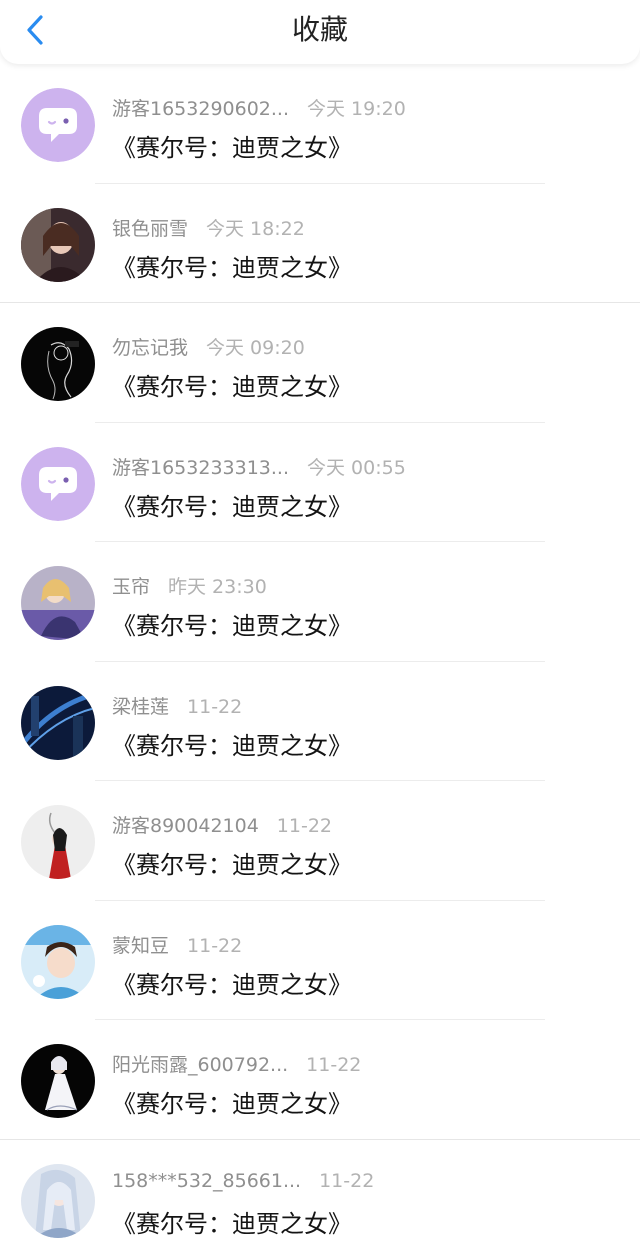  What do you see at coordinates (131, 587) in the screenshot?
I see `user-name: 玉帘` at bounding box center [131, 587].